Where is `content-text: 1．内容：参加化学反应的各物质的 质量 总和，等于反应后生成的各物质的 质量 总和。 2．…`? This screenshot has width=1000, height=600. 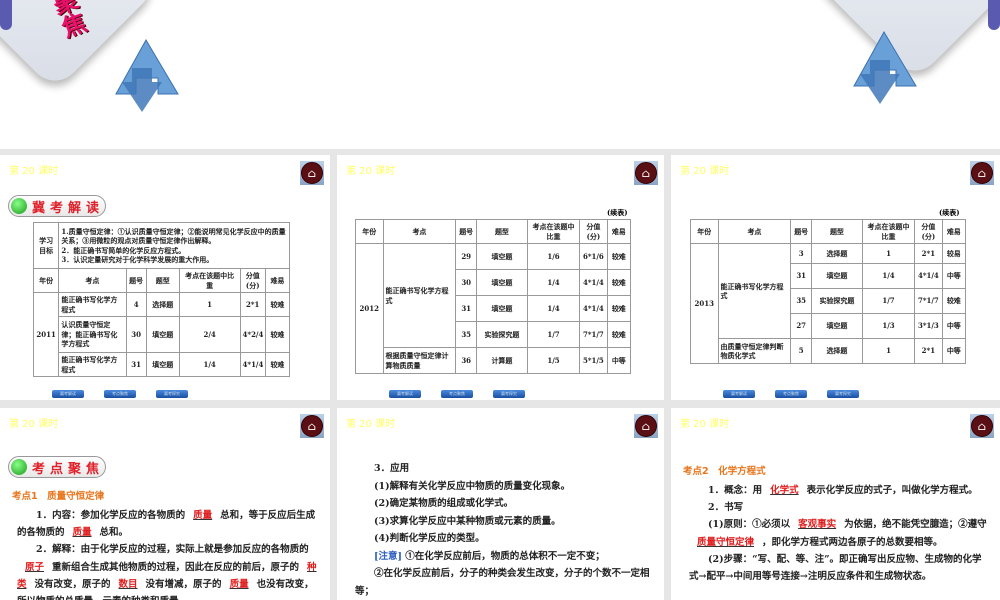 content-text: 1．内容：参加化学反应的各物质的 质量 总和，等于反应后生成的各物质的 质量 总和。 2．… is located at coordinates (168, 553).